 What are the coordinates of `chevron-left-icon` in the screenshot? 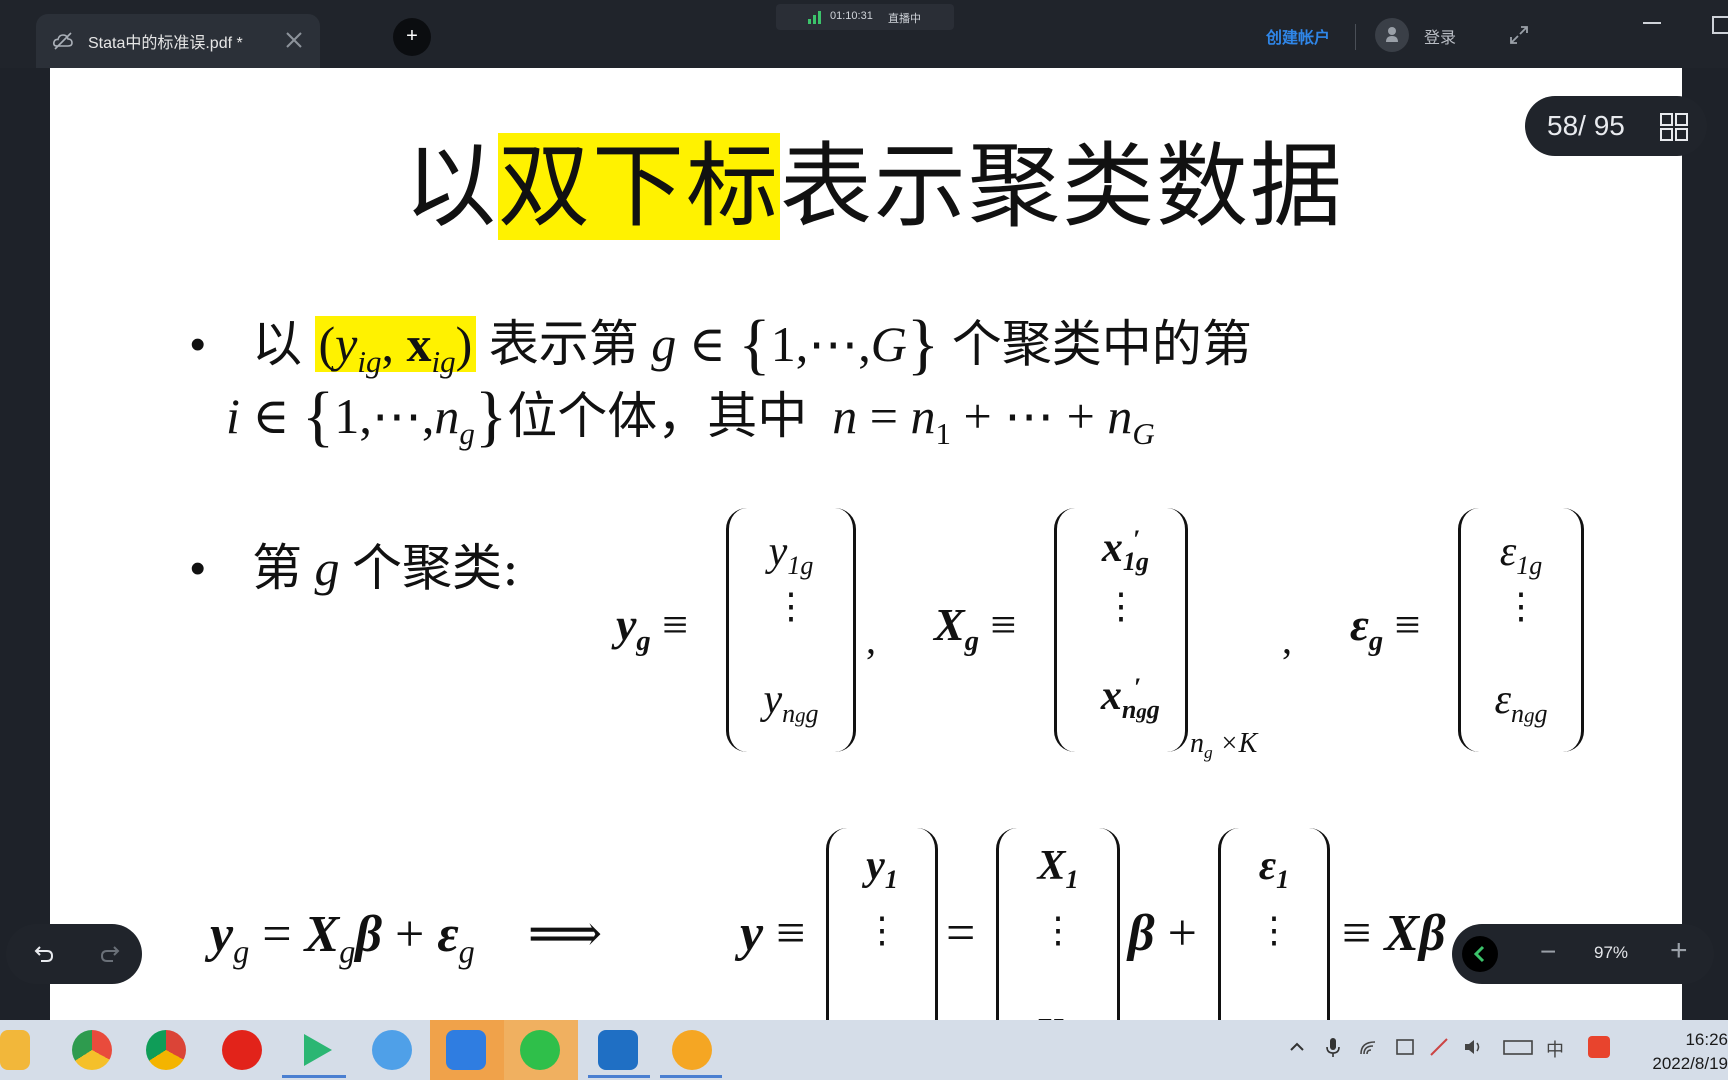 It's located at (1479, 954).